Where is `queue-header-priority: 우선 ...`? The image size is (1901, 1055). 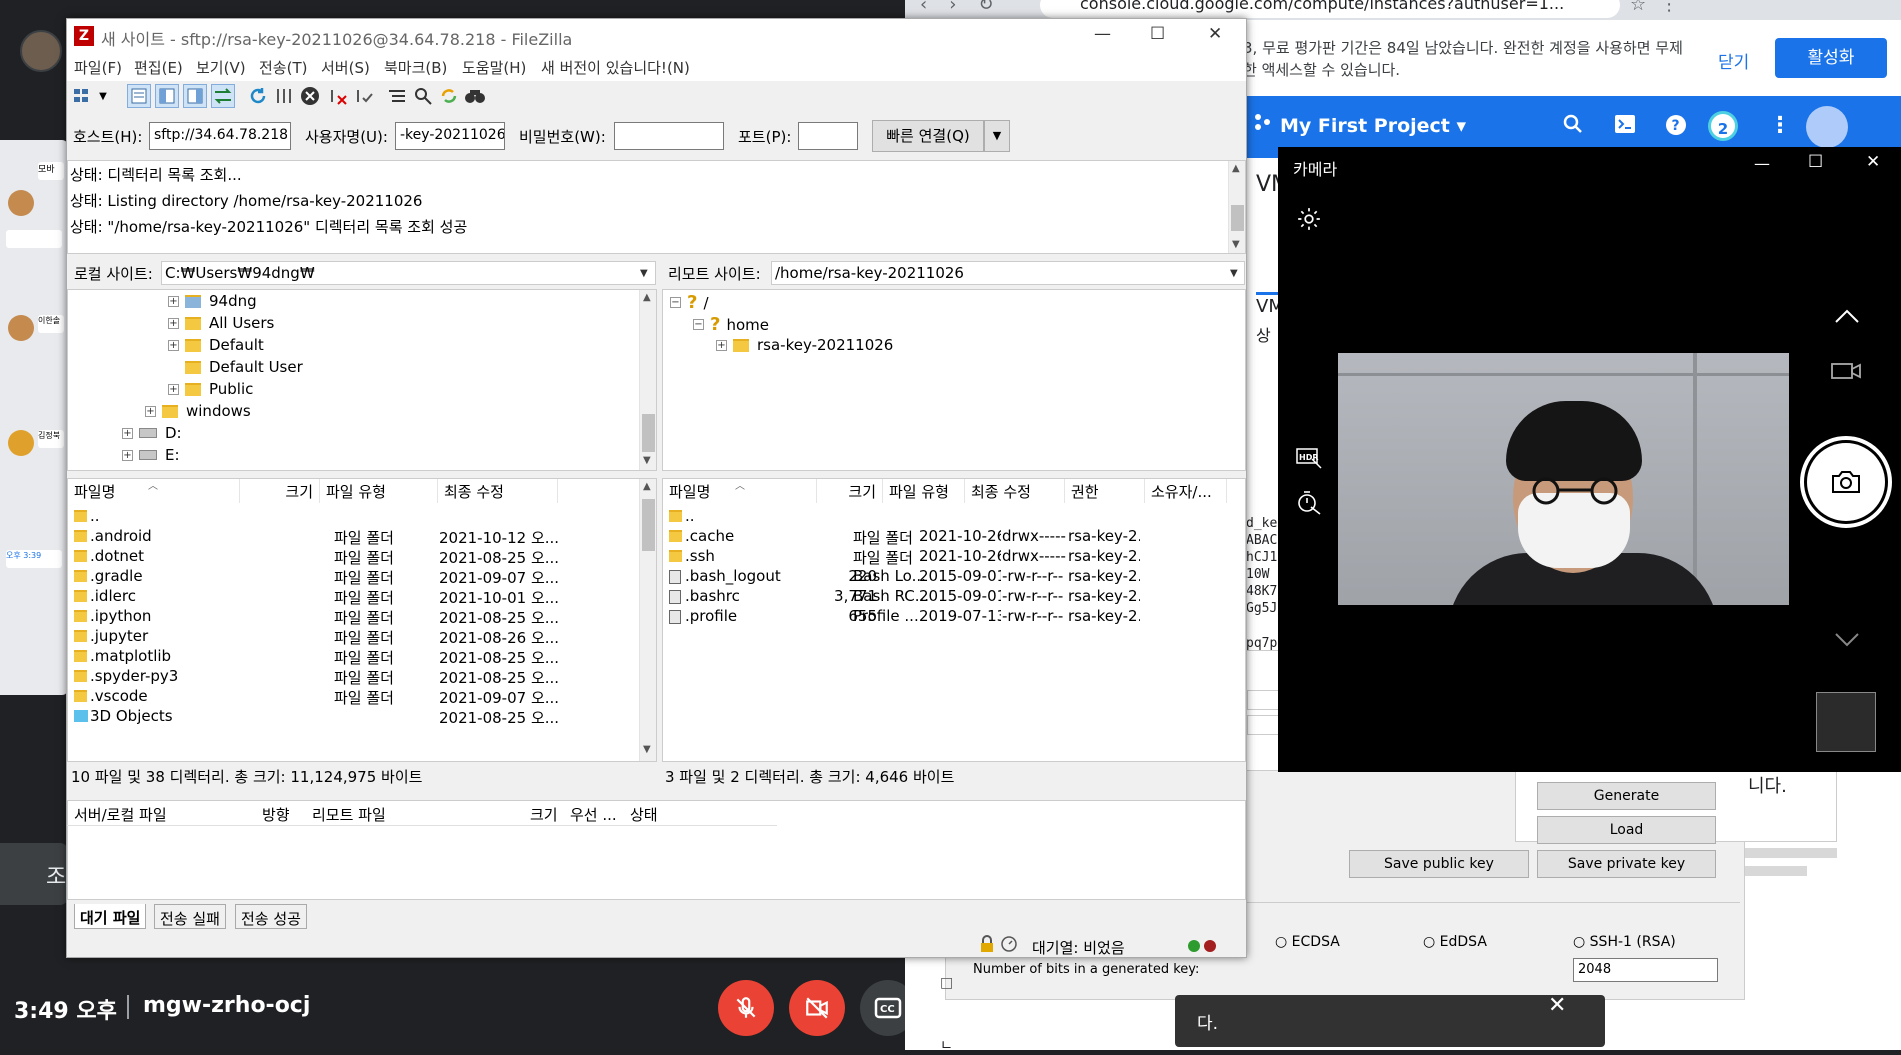
queue-header-priority: 우선 ... is located at coordinates (593, 814).